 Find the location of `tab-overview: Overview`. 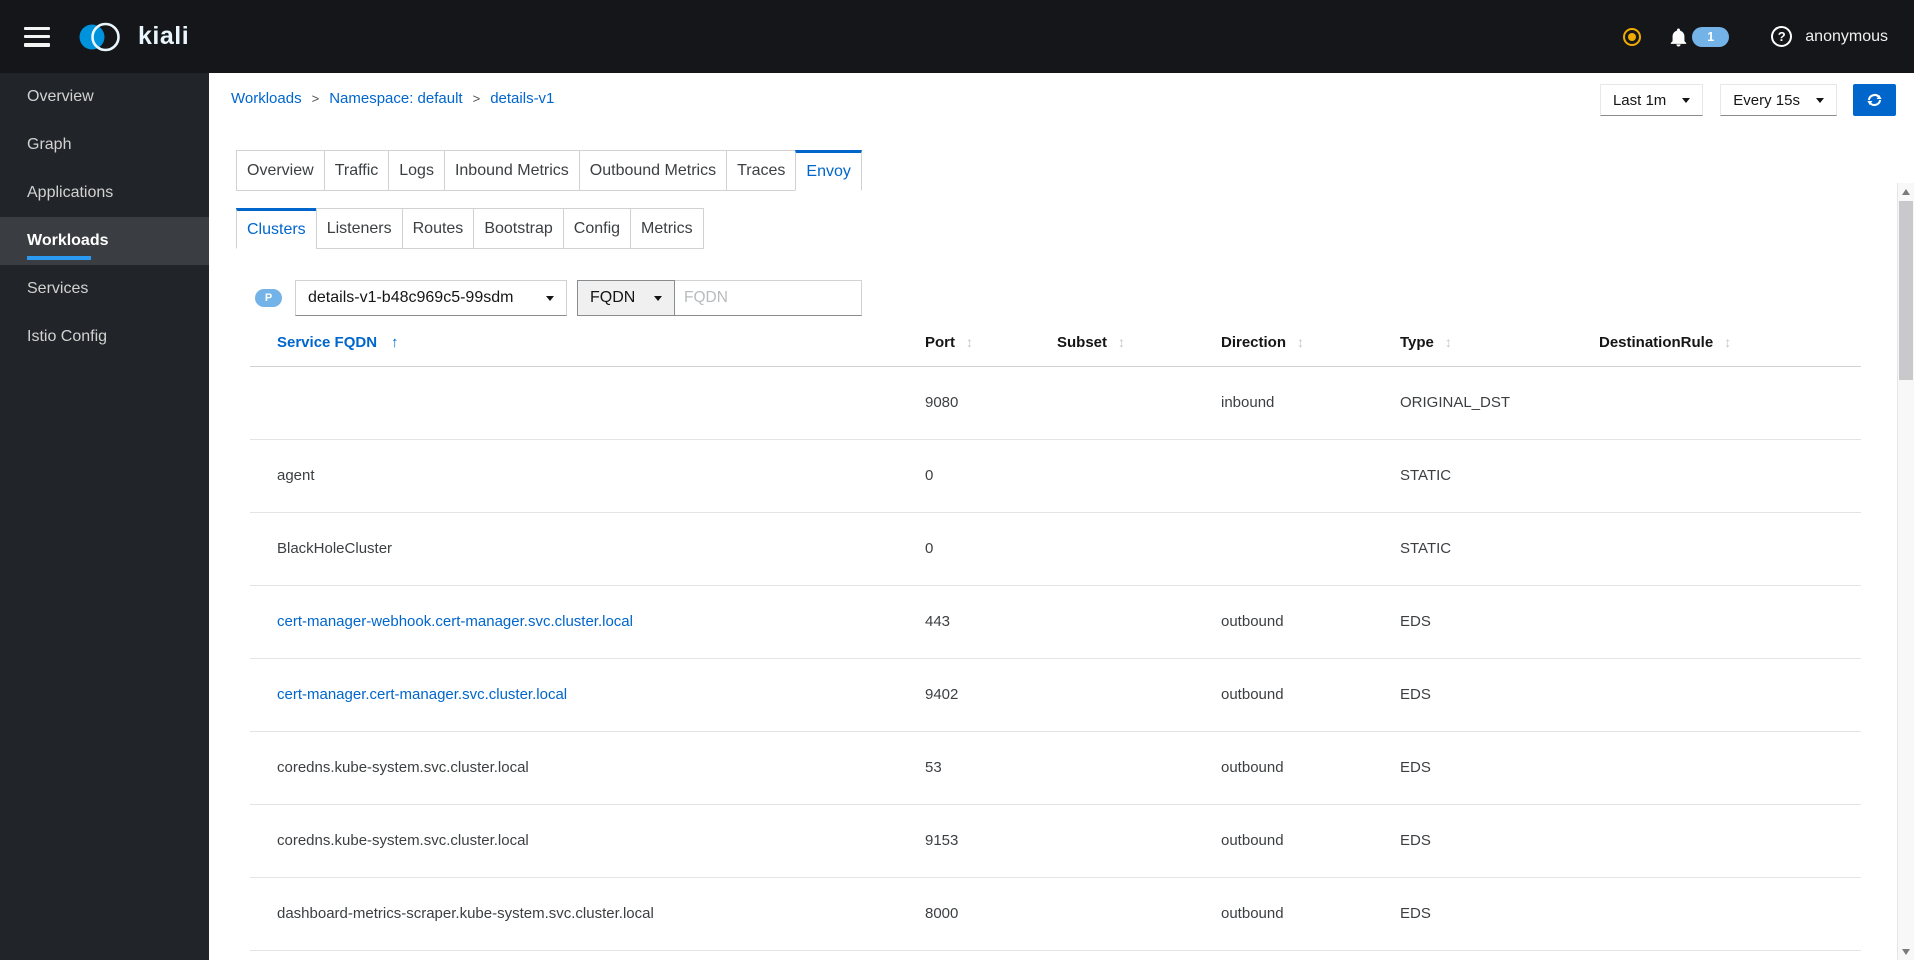

tab-overview: Overview is located at coordinates (280, 170).